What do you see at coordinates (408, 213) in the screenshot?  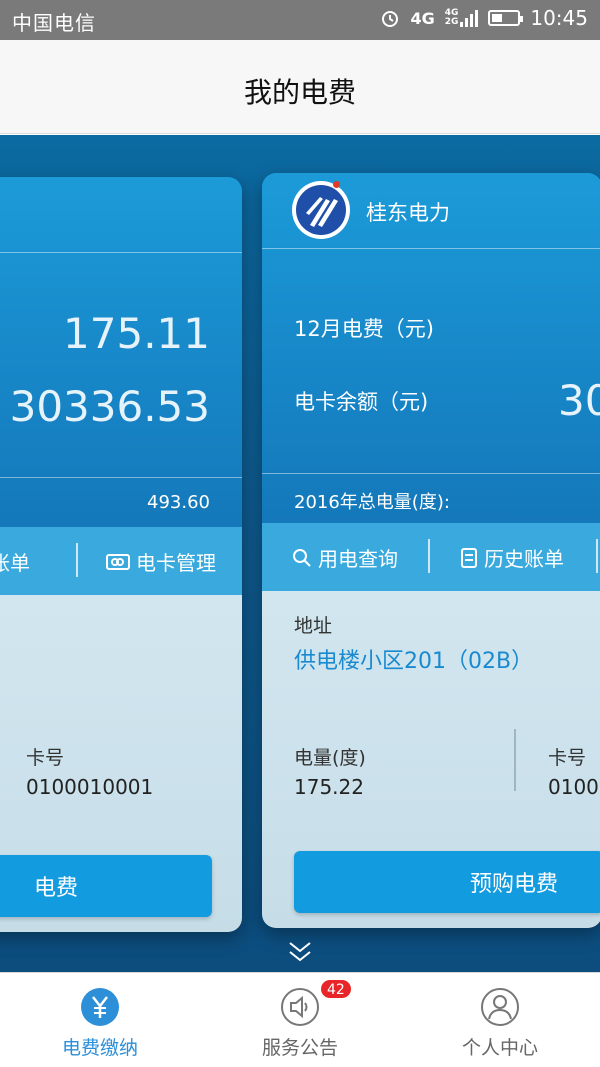 I see `company-name: 桂东电力` at bounding box center [408, 213].